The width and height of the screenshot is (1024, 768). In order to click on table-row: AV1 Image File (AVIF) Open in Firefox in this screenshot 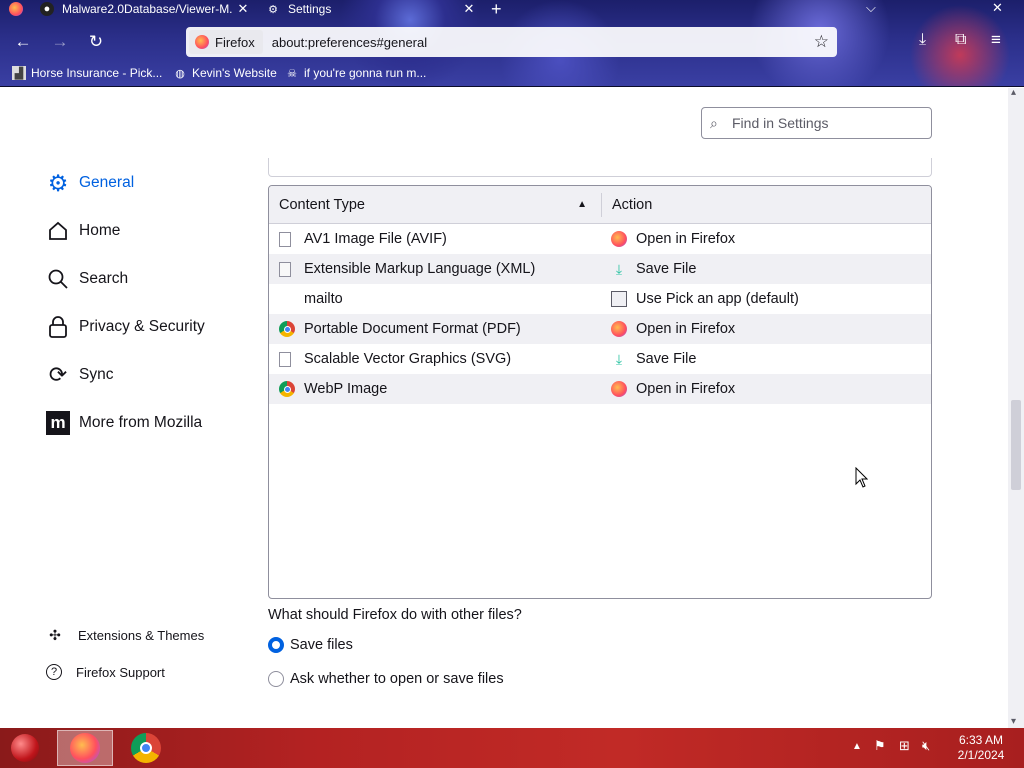, I will do `click(600, 239)`.